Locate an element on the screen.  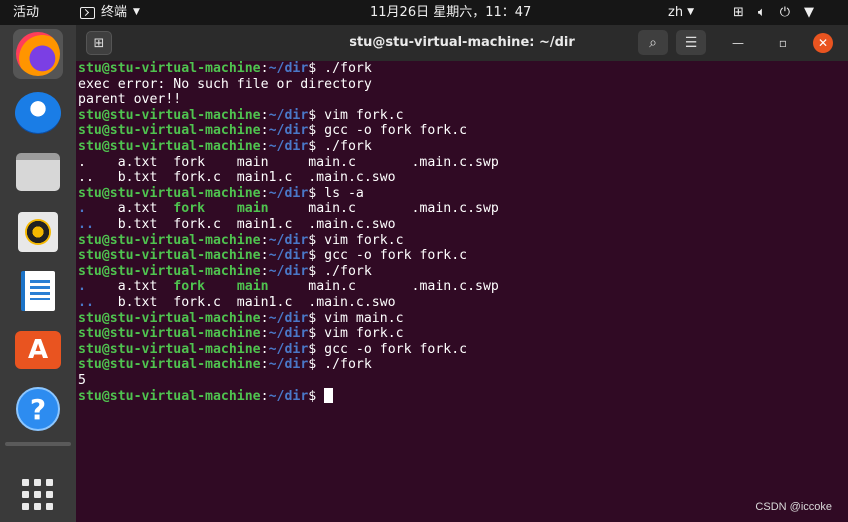
software-store-icon: A is located at coordinates (38, 350).